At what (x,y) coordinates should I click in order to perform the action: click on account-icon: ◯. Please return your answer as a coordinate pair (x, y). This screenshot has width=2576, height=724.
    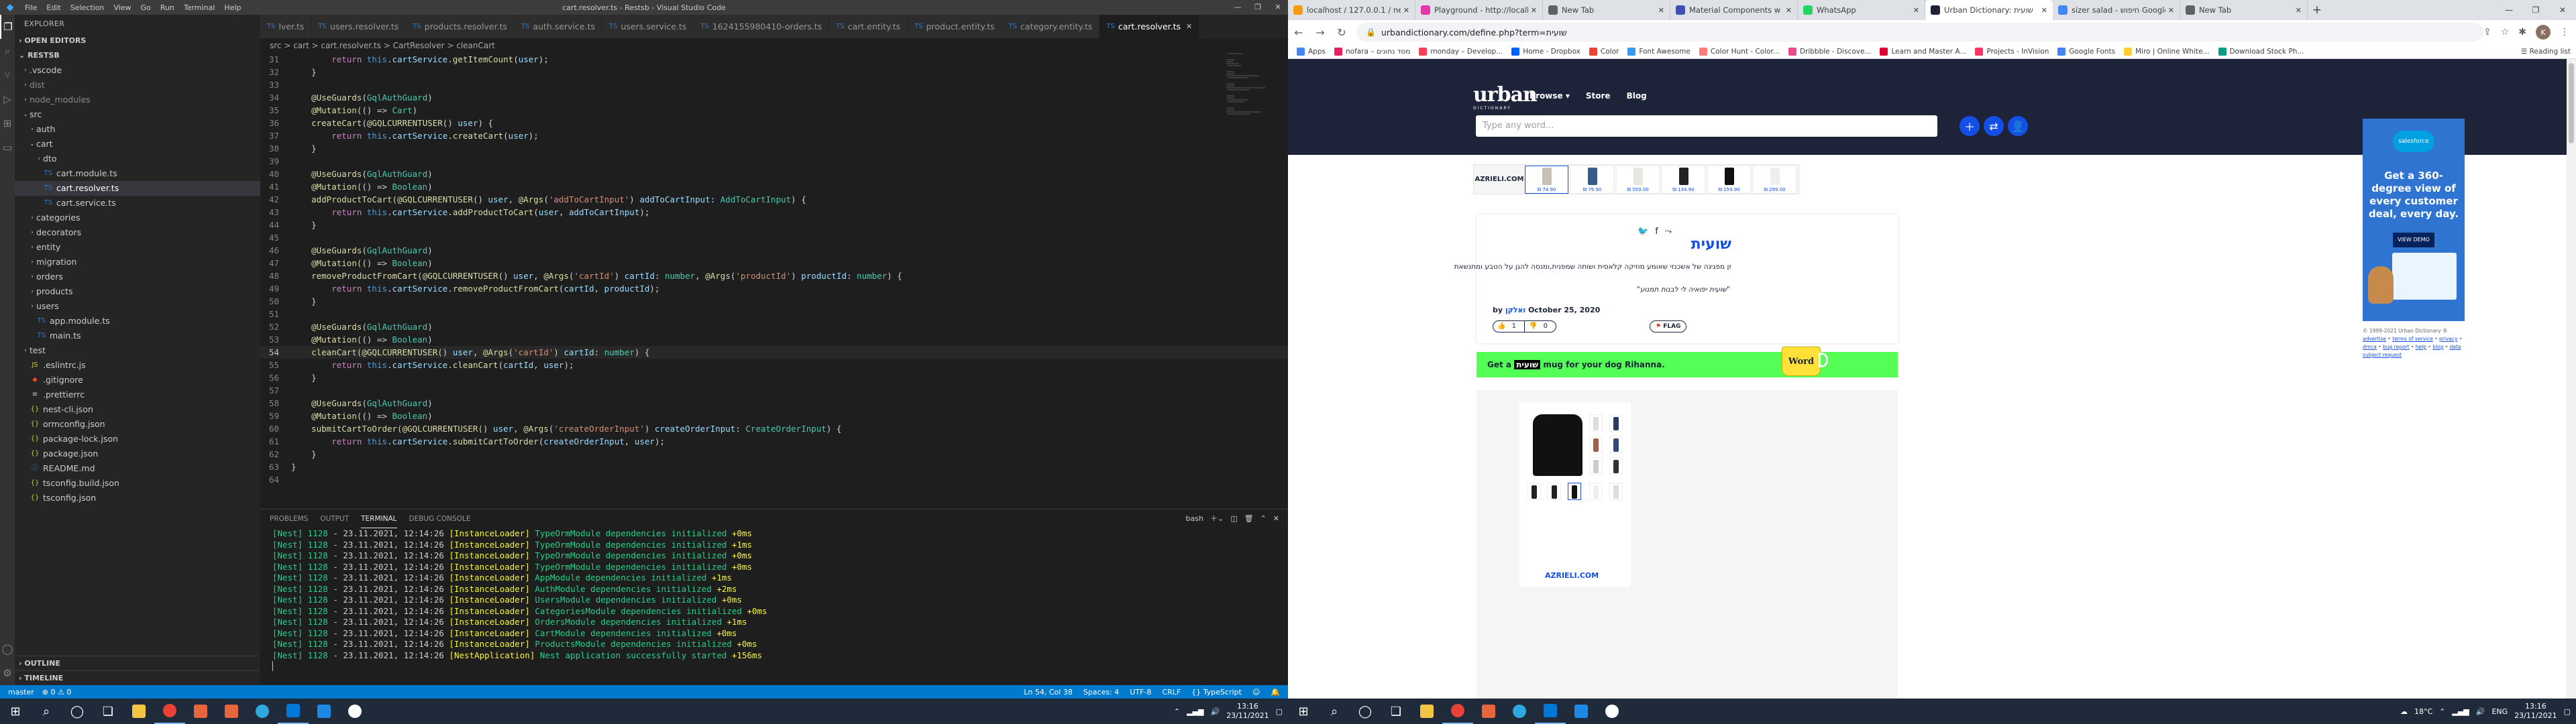
    Looking at the image, I should click on (7, 649).